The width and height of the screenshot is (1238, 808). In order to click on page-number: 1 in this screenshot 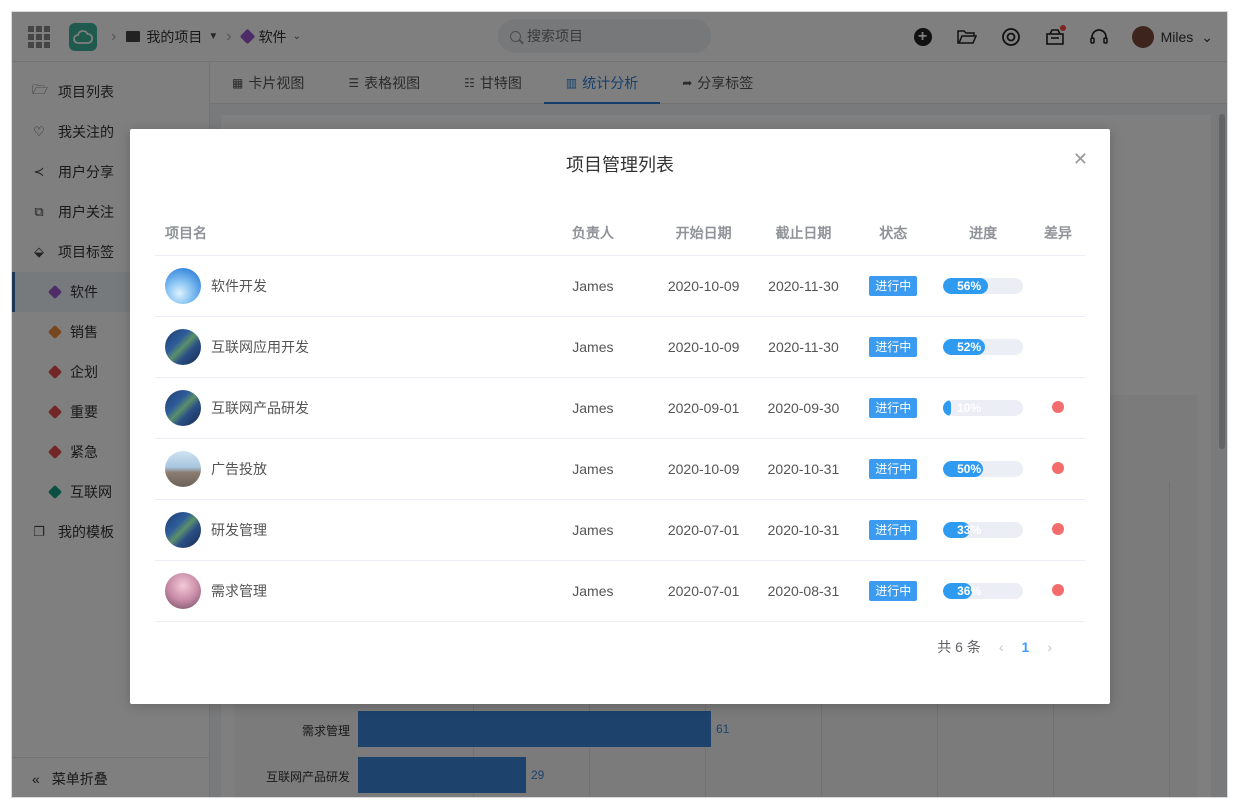, I will do `click(1026, 647)`.